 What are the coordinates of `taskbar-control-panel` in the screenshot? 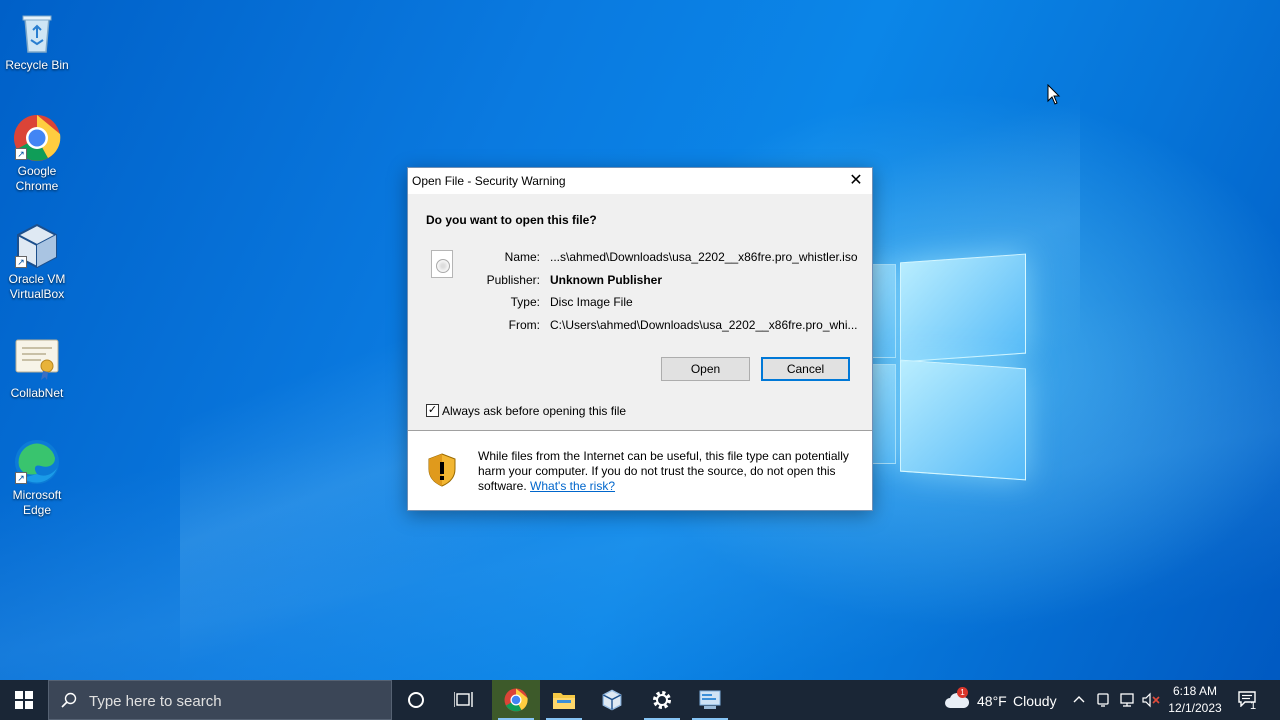 It's located at (710, 700).